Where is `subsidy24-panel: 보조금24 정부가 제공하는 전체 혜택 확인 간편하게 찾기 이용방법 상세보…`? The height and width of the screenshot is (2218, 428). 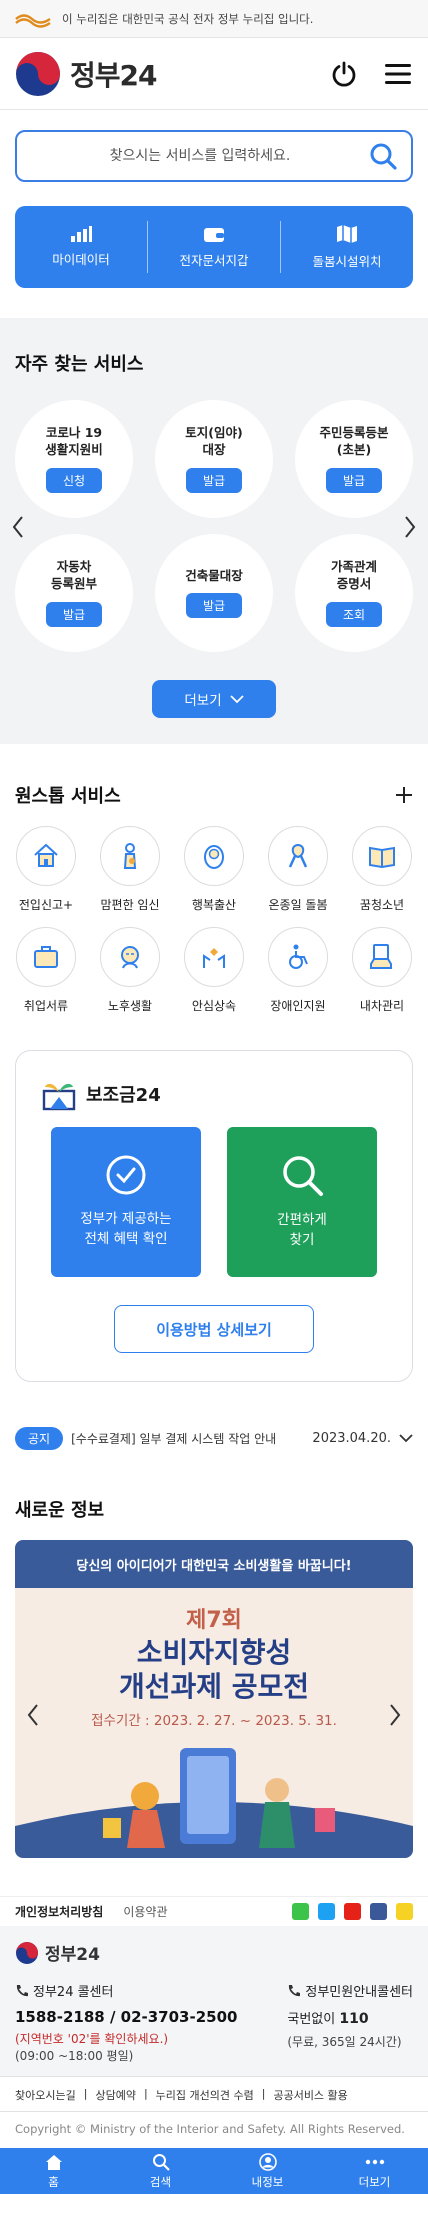 subsidy24-panel: 보조금24 정부가 제공하는 전체 혜택 확인 간편하게 찾기 이용방법 상세보… is located at coordinates (214, 1216).